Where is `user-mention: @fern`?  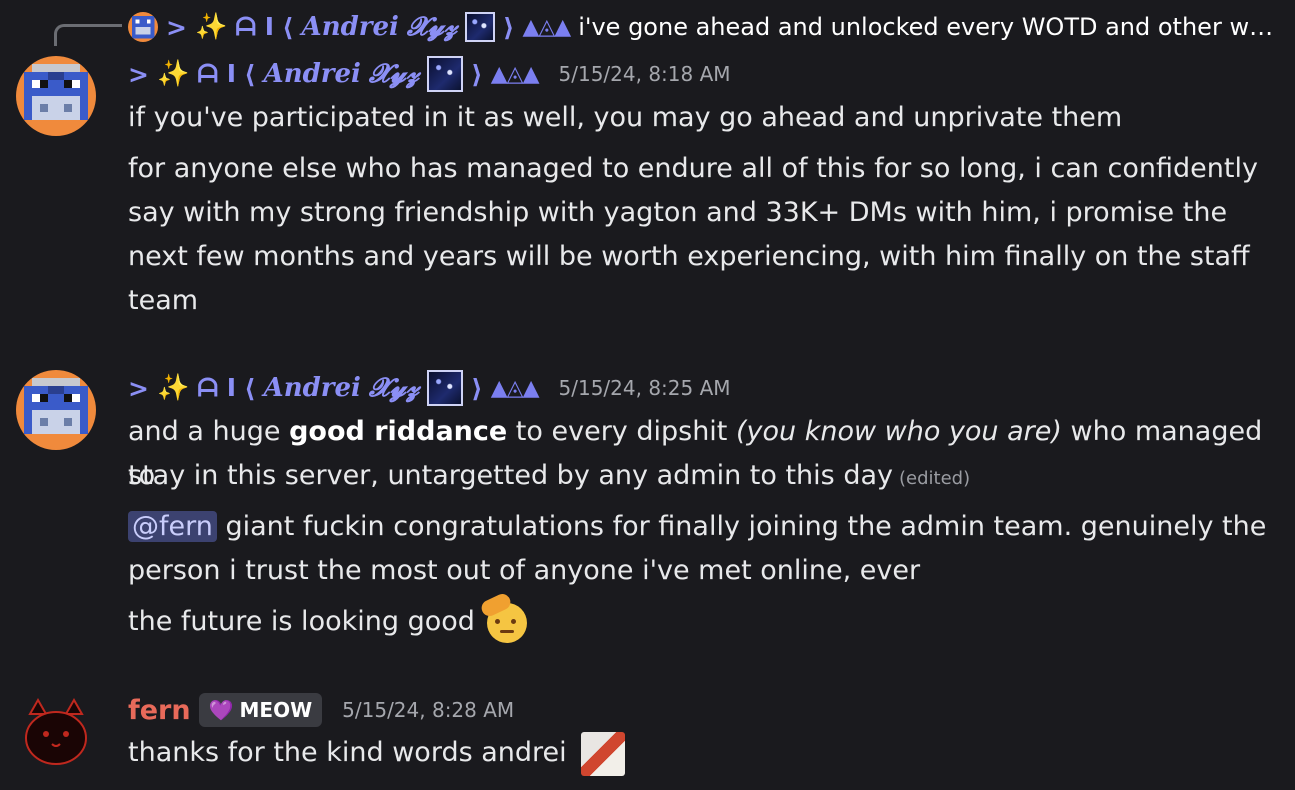
user-mention: @fern is located at coordinates (172, 526).